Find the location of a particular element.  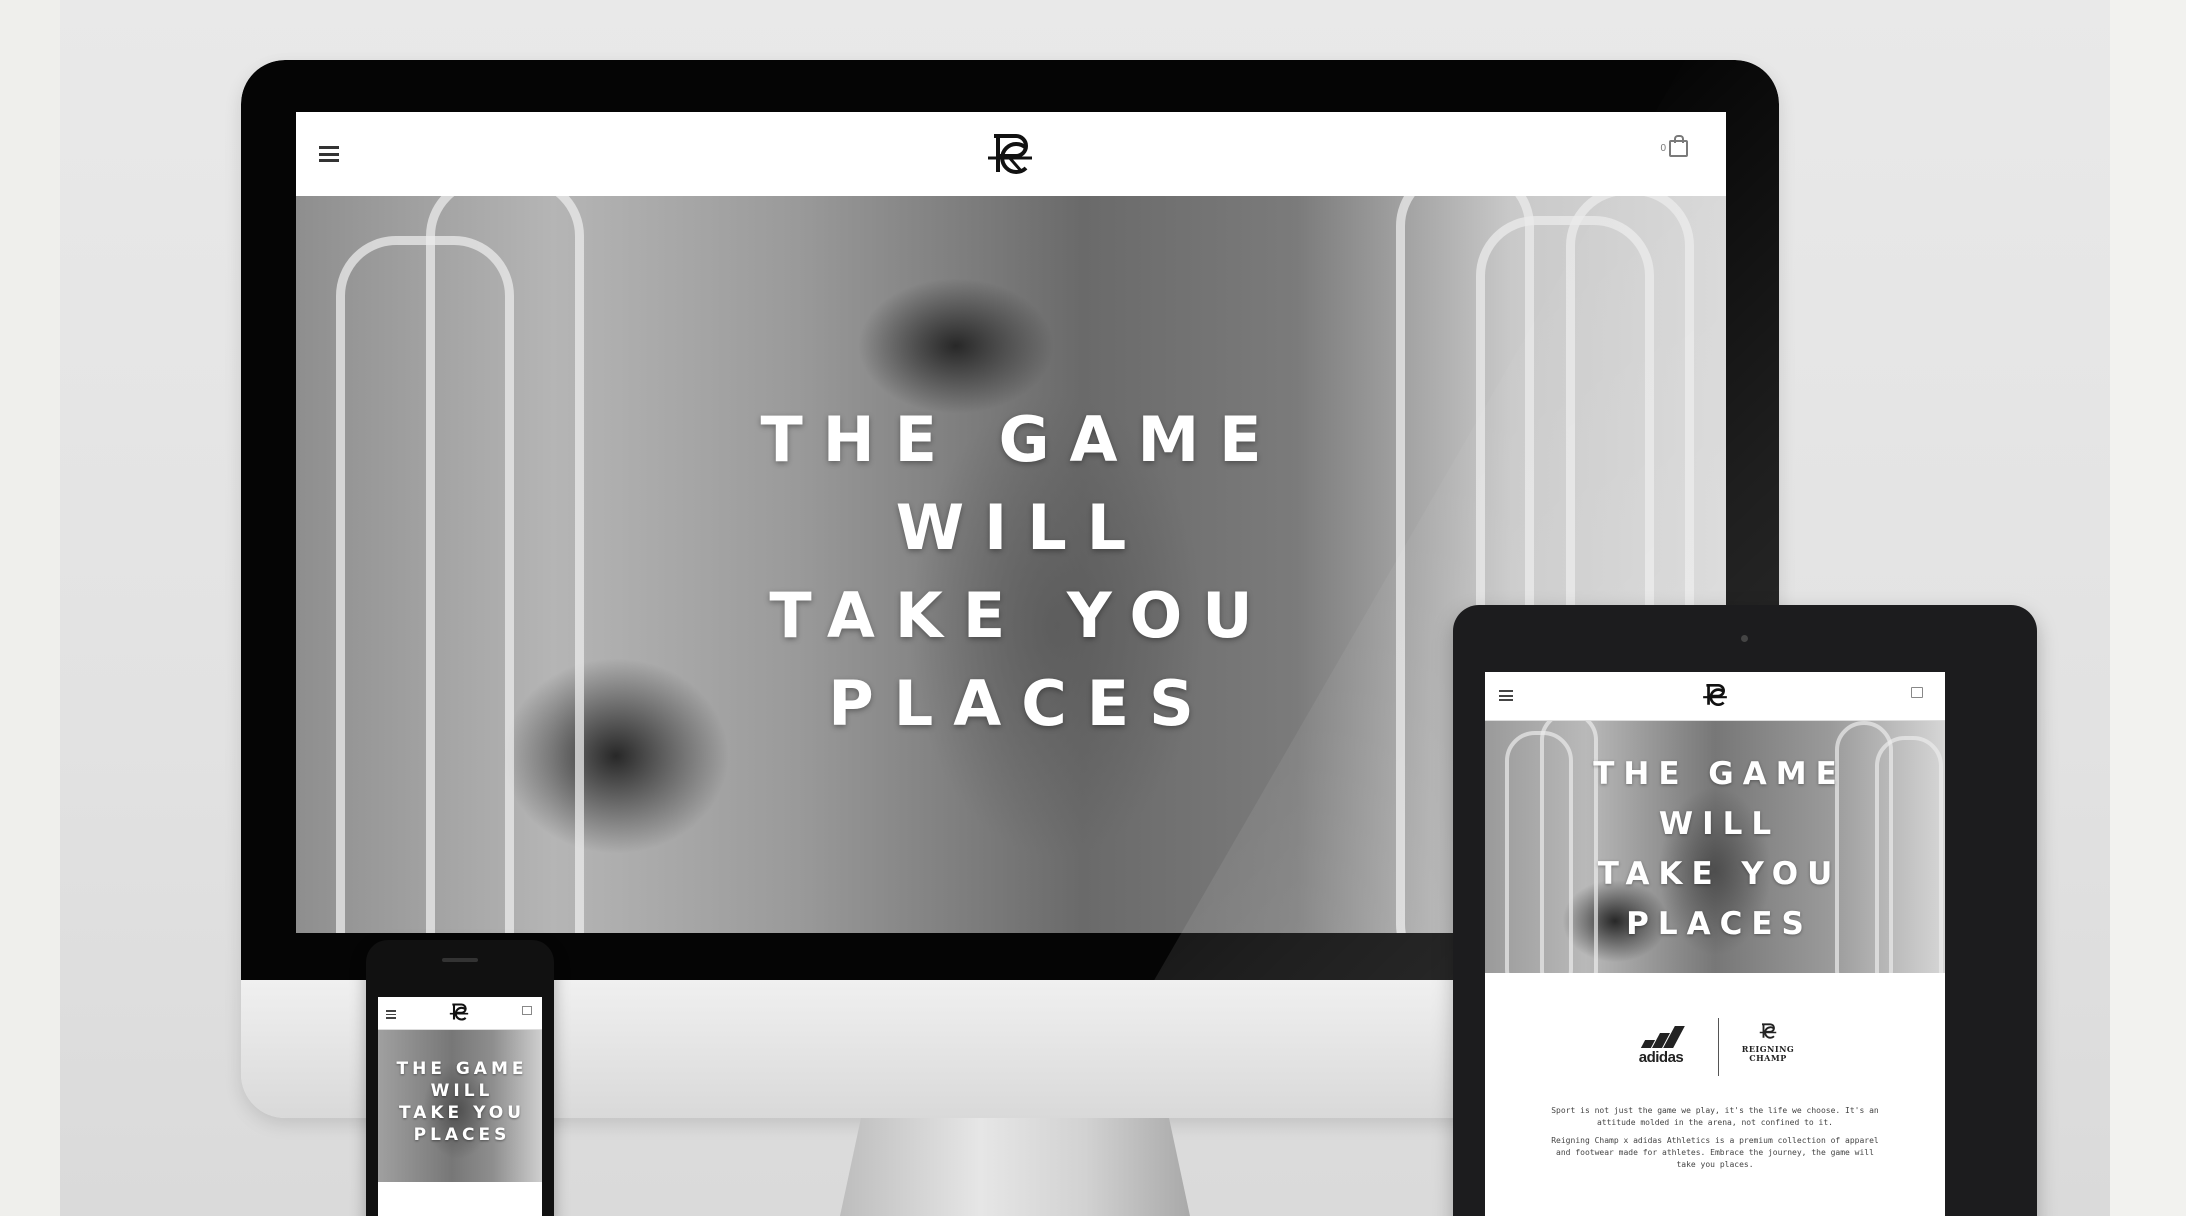

rc-wordmark-line2: CHAMP is located at coordinates (1768, 1058).